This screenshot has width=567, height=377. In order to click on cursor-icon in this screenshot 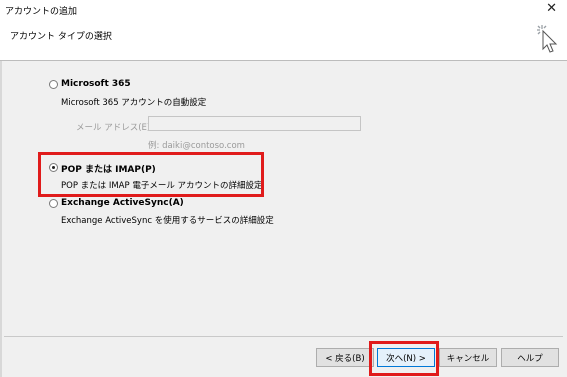, I will do `click(547, 39)`.